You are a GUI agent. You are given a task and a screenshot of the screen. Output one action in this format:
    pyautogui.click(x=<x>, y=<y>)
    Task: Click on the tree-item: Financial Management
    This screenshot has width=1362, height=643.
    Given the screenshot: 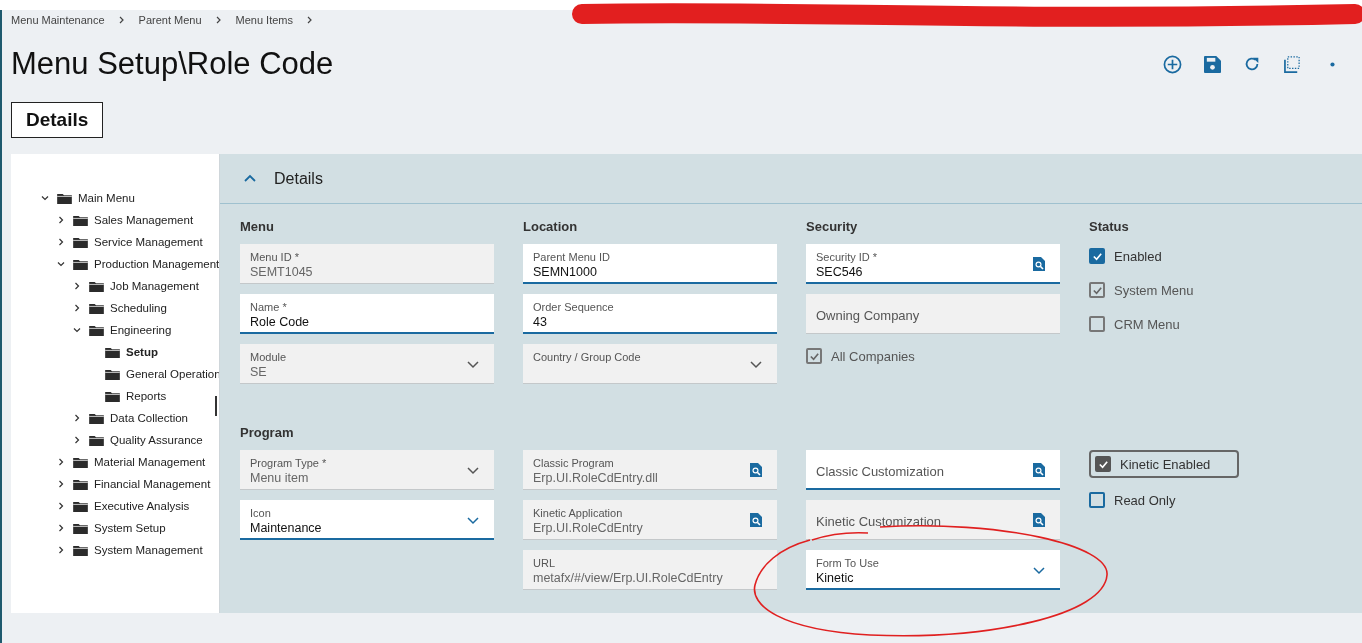 What is the action you would take?
    pyautogui.click(x=142, y=484)
    